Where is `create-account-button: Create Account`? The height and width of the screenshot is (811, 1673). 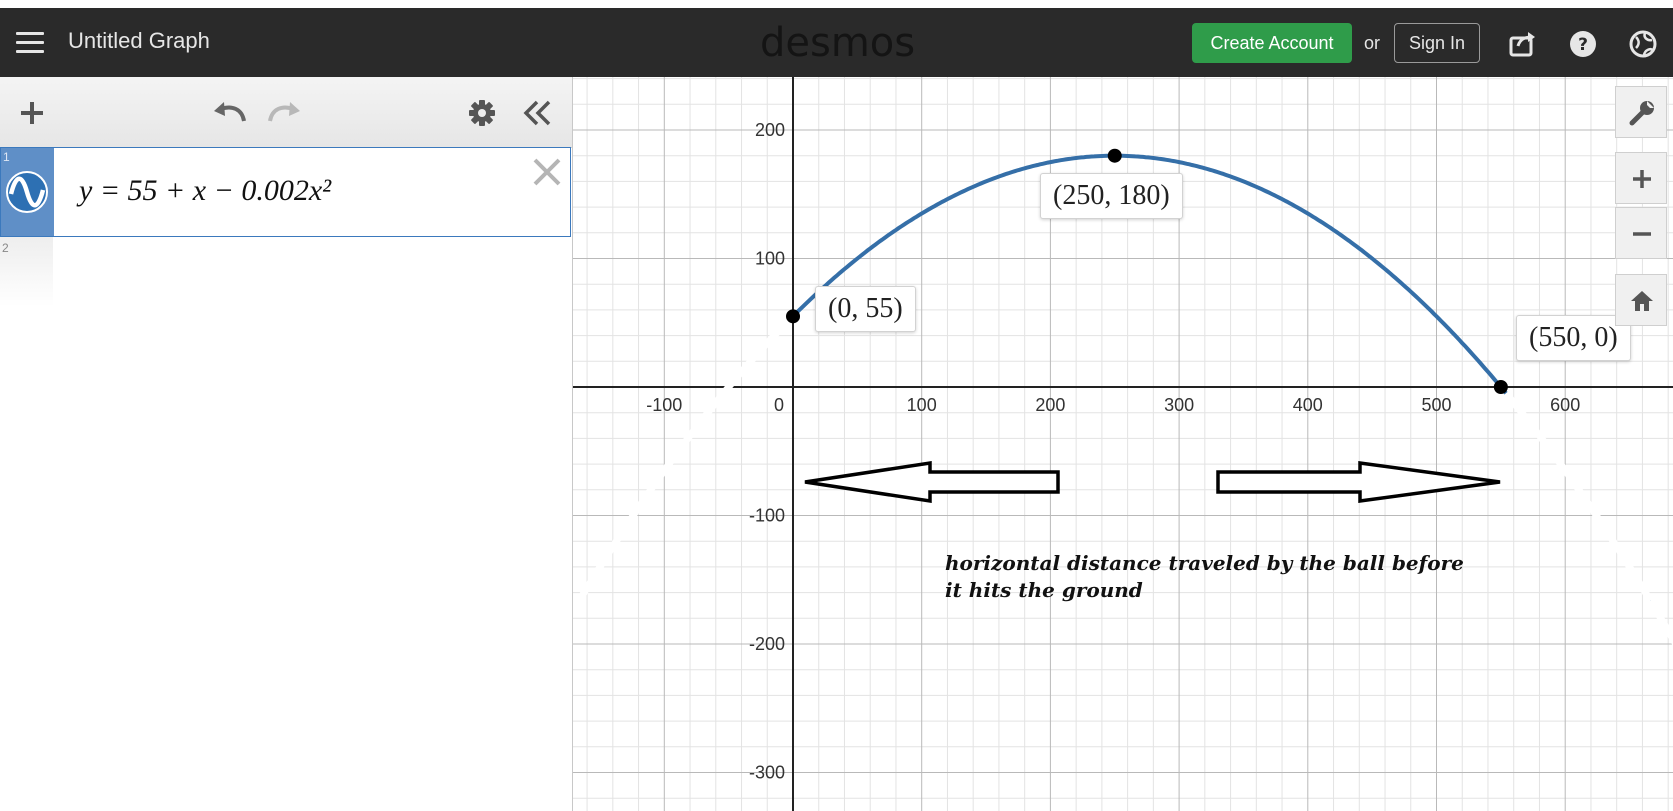 create-account-button: Create Account is located at coordinates (1272, 43).